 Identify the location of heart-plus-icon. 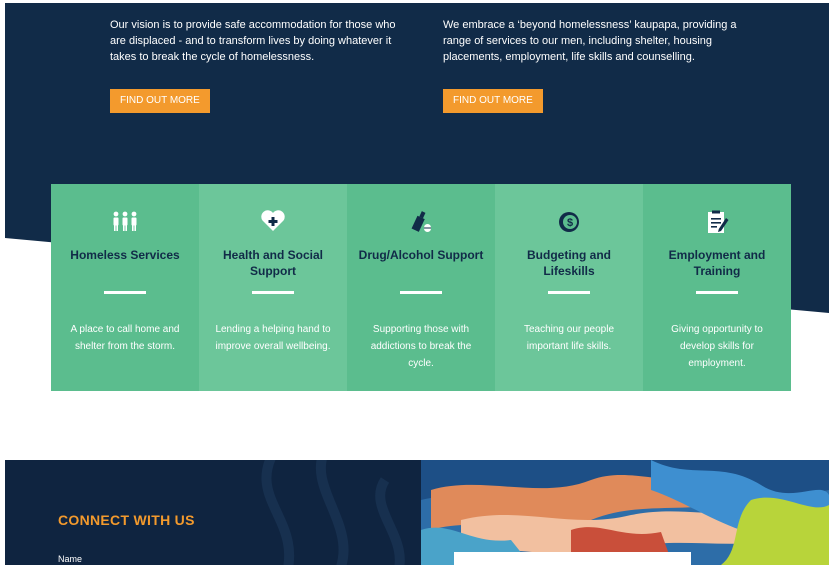
(273, 222).